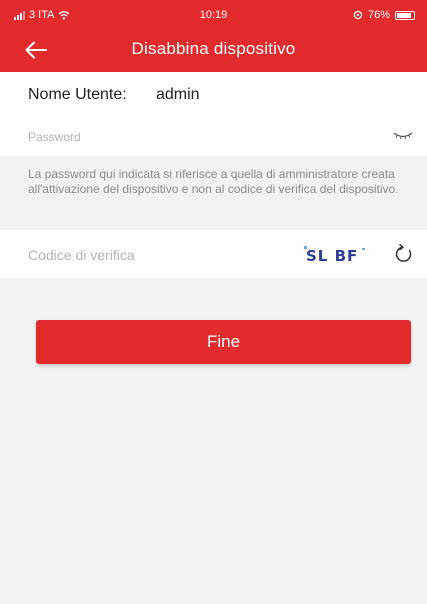 The height and width of the screenshot is (604, 427). Describe the element at coordinates (213, 14) in the screenshot. I see `status-bar: 3 ITA 10:19 76%` at that location.